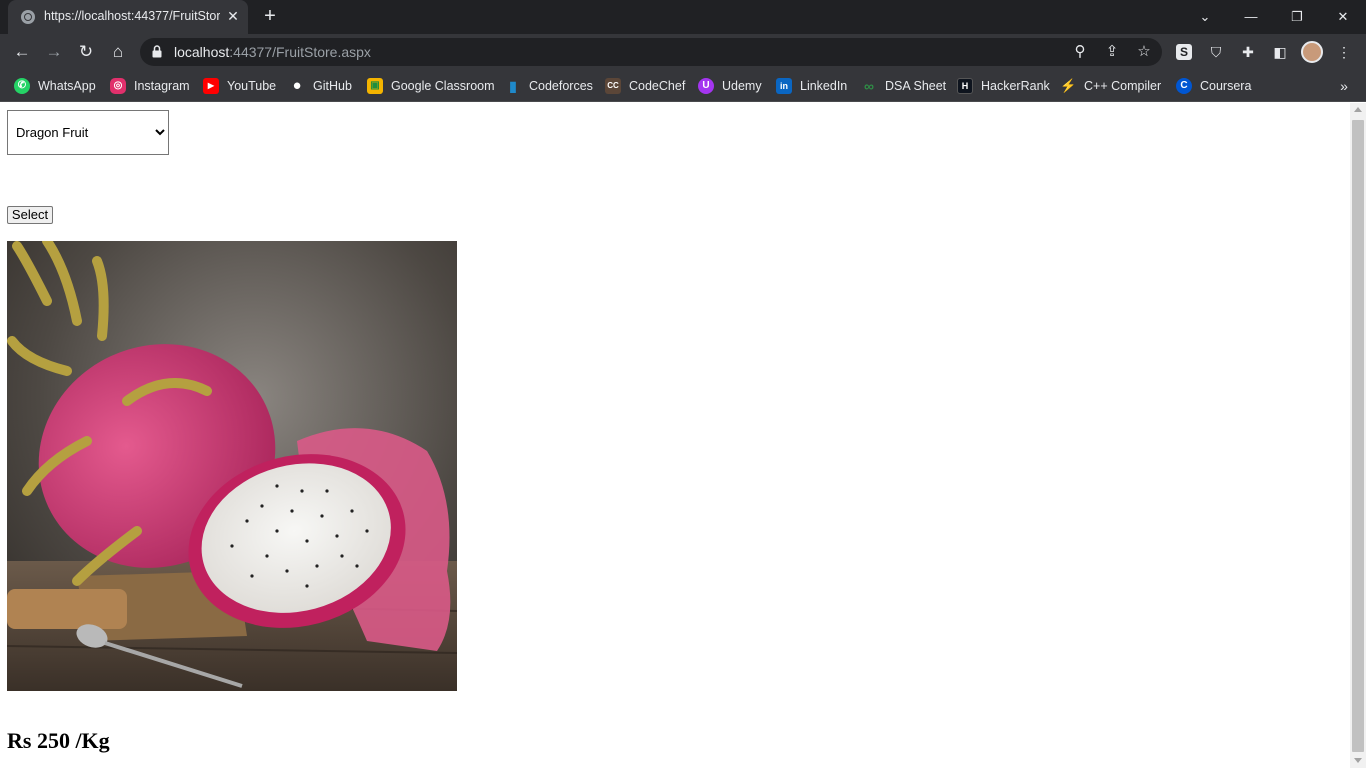 The image size is (1366, 768). I want to click on bookmark-linkedin: in LinkedIn, so click(811, 86).